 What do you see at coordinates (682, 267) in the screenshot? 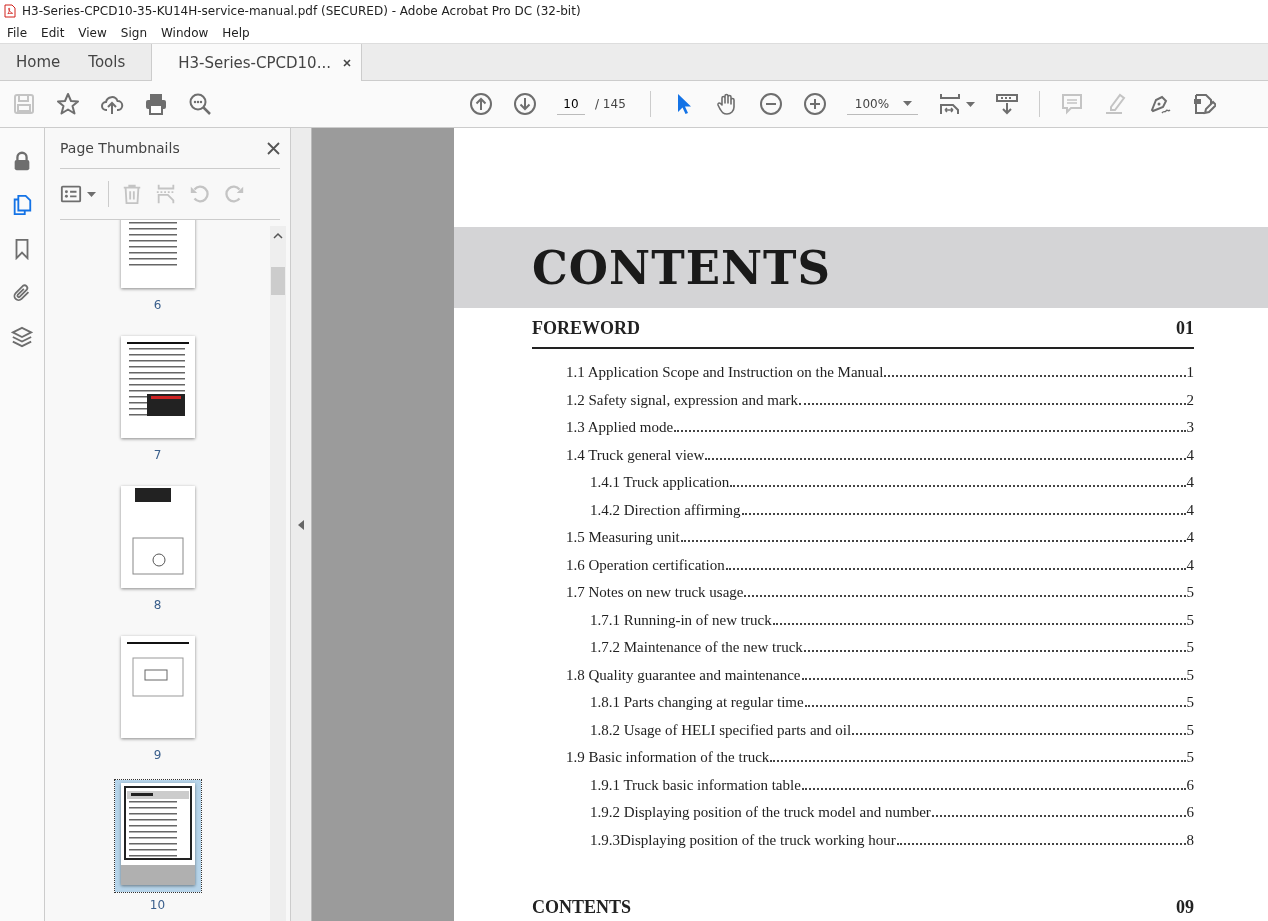
I see `page-heading: CONTENTS` at bounding box center [682, 267].